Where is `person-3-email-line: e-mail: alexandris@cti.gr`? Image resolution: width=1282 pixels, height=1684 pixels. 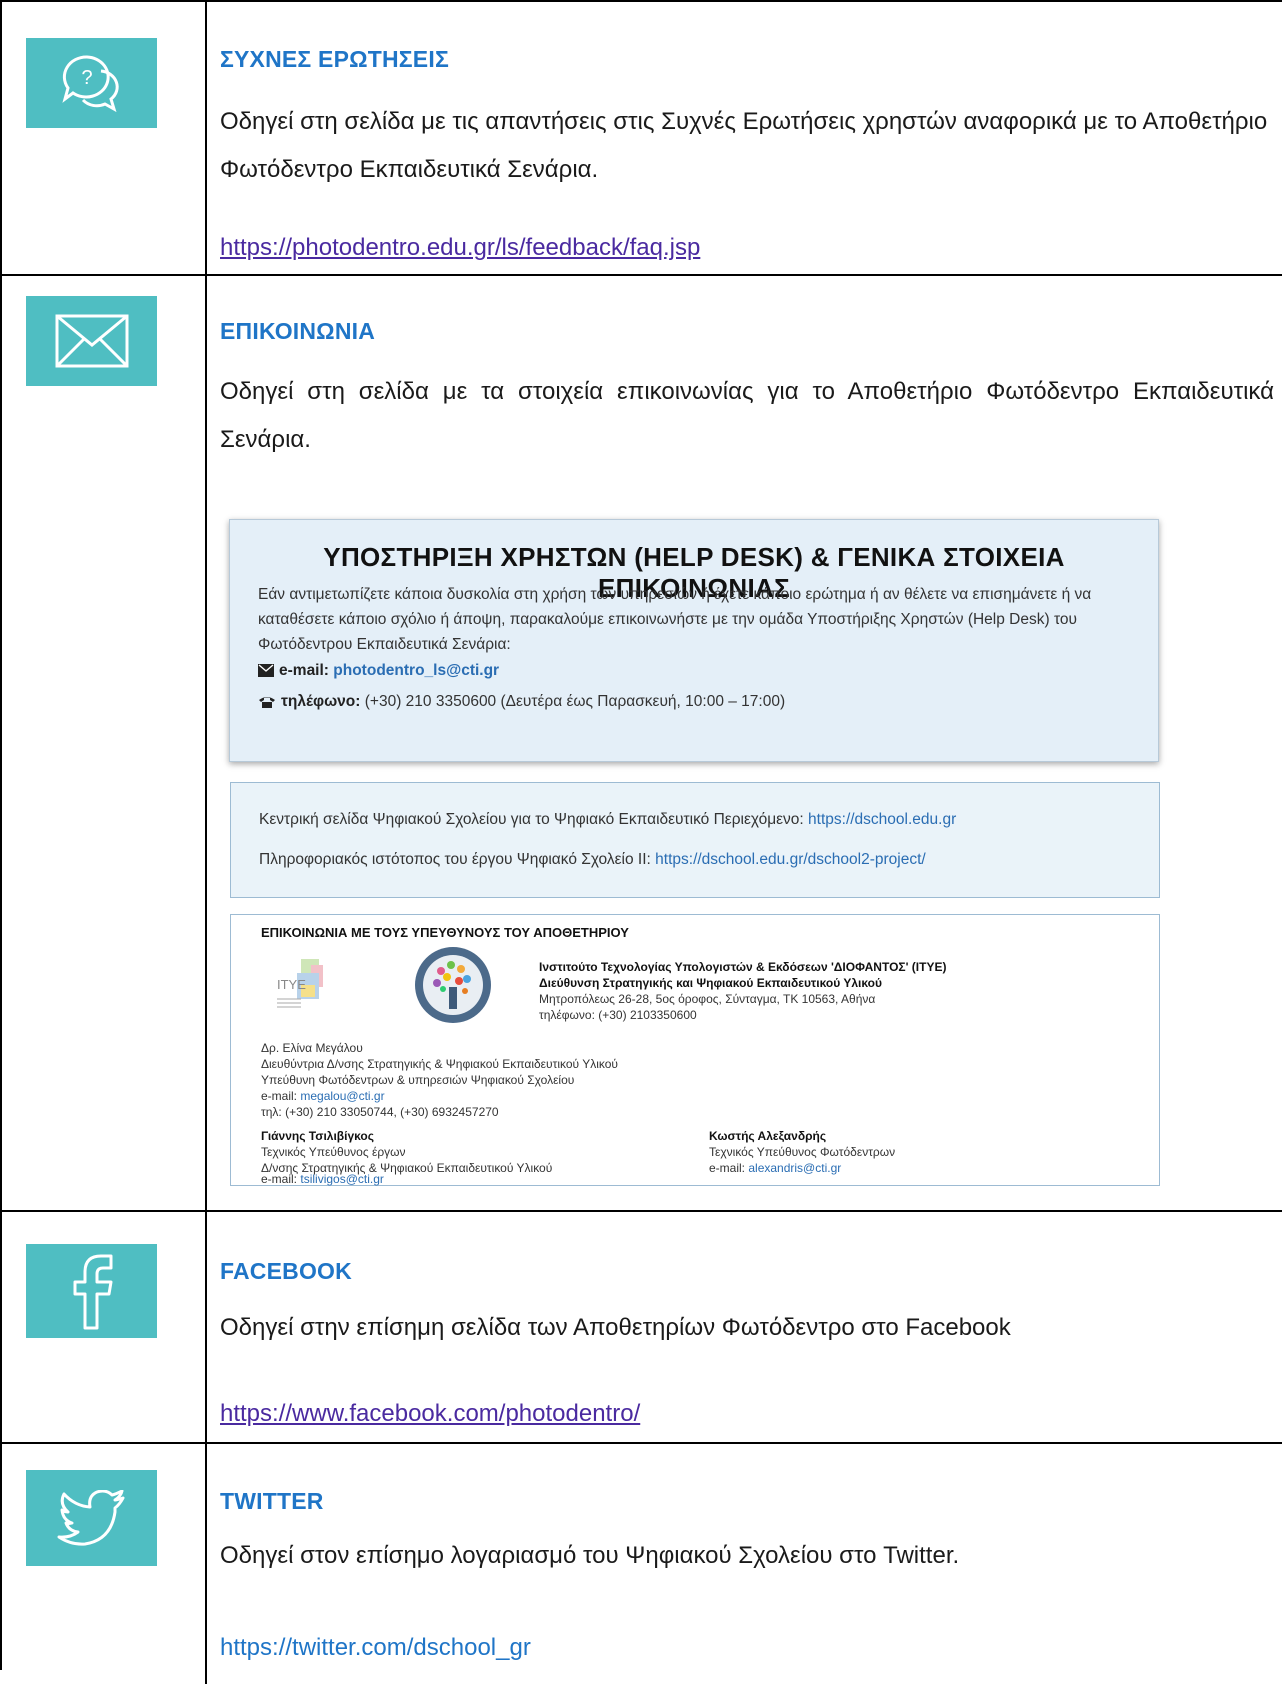 person-3-email-line: e-mail: alexandris@cti.gr is located at coordinates (775, 1168).